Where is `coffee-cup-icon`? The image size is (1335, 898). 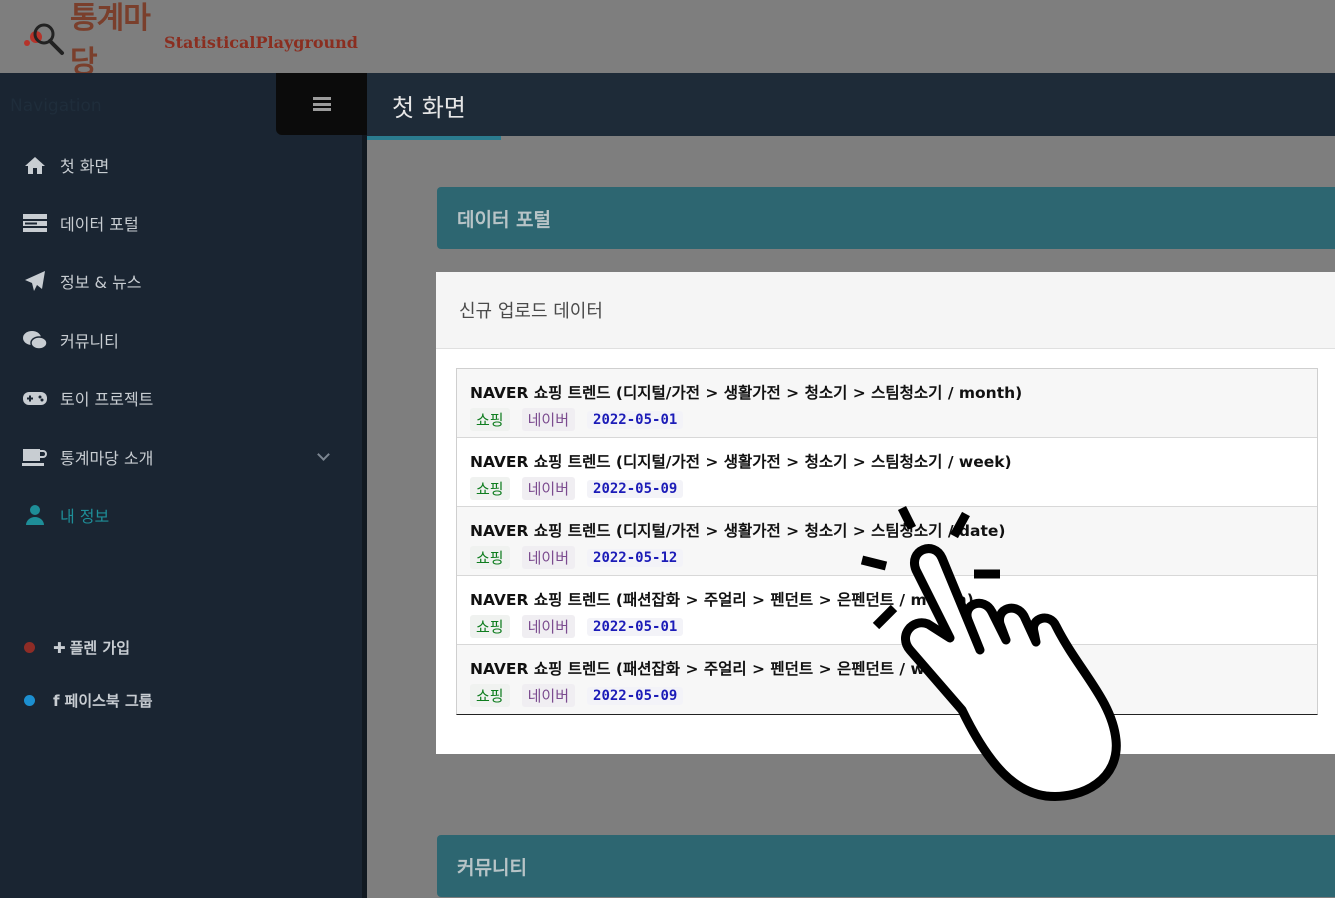 coffee-cup-icon is located at coordinates (35, 457).